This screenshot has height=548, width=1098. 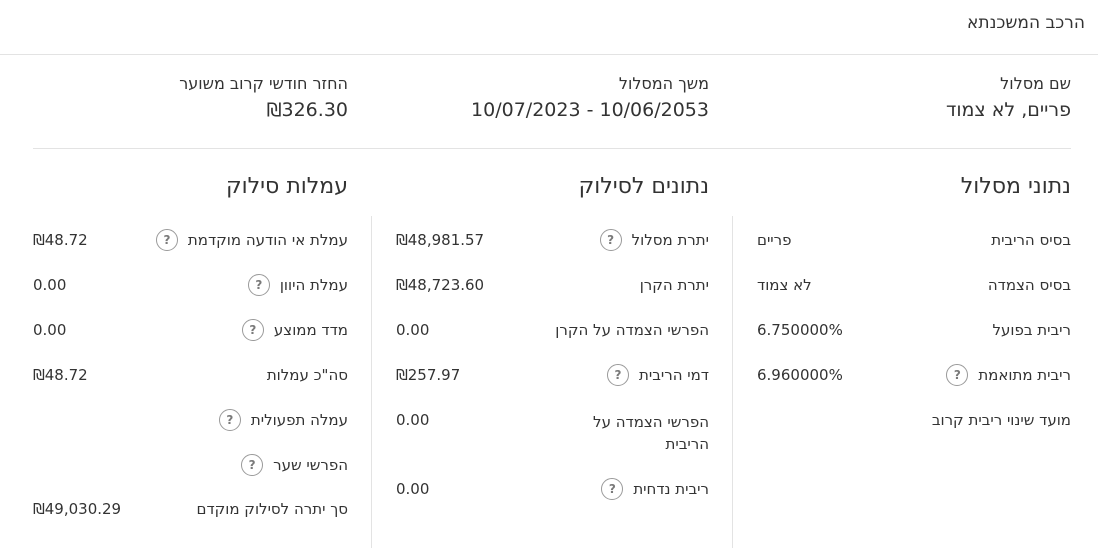 I want to click on fees-row-label: מדד ממוצע, so click(x=310, y=330).